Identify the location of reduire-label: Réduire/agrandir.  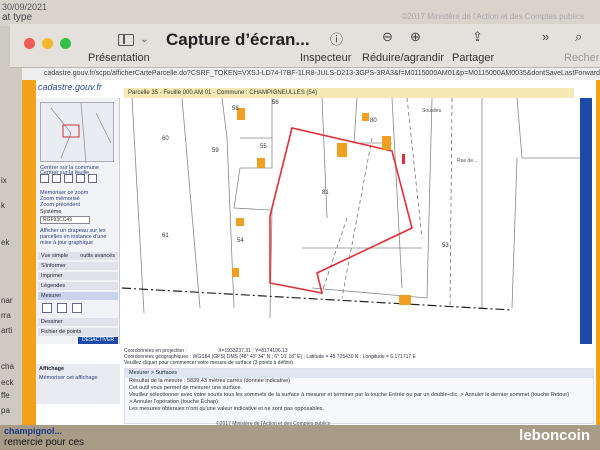
(403, 58).